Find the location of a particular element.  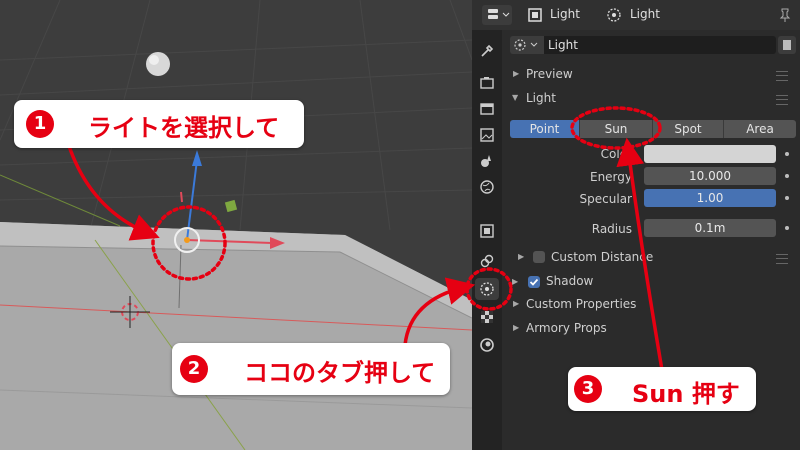

pin-icon is located at coordinates (785, 15).